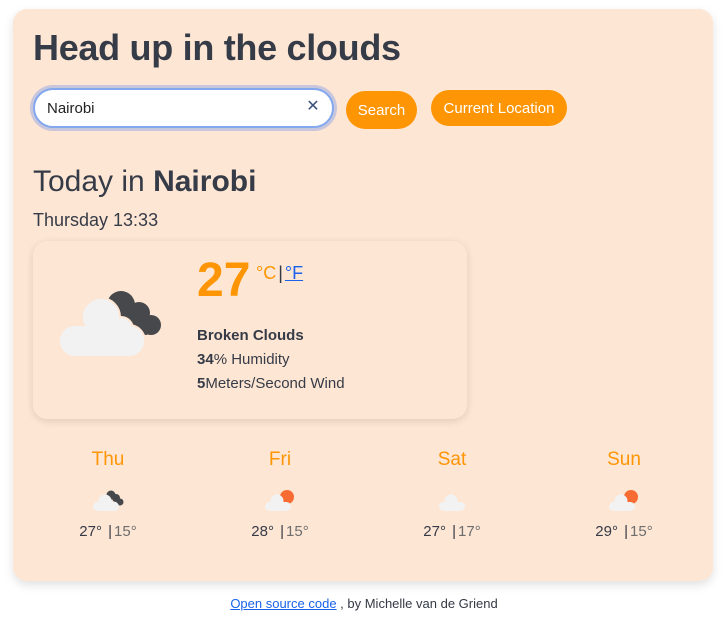 This screenshot has width=728, height=625. I want to click on celsius-unit: °C, so click(266, 273).